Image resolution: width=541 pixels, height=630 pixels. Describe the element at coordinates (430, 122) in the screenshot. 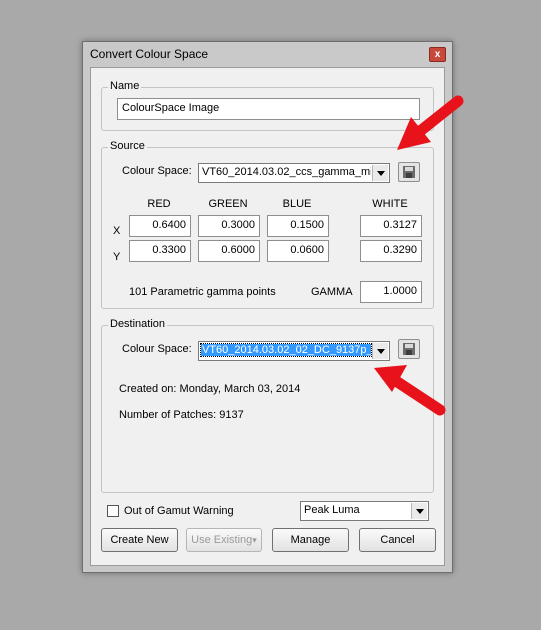

I see `annotation-arrow-source` at that location.